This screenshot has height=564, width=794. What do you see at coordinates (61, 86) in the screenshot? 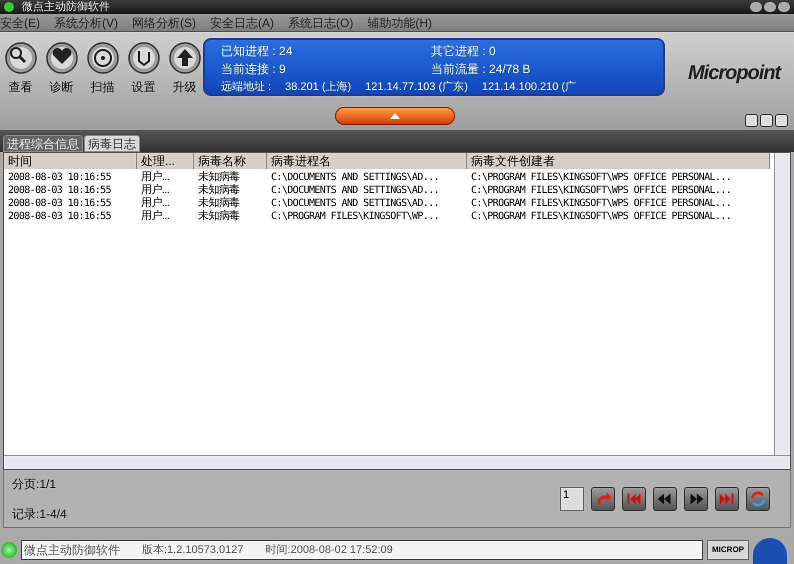
I see `toolbar-button: 诊断` at bounding box center [61, 86].